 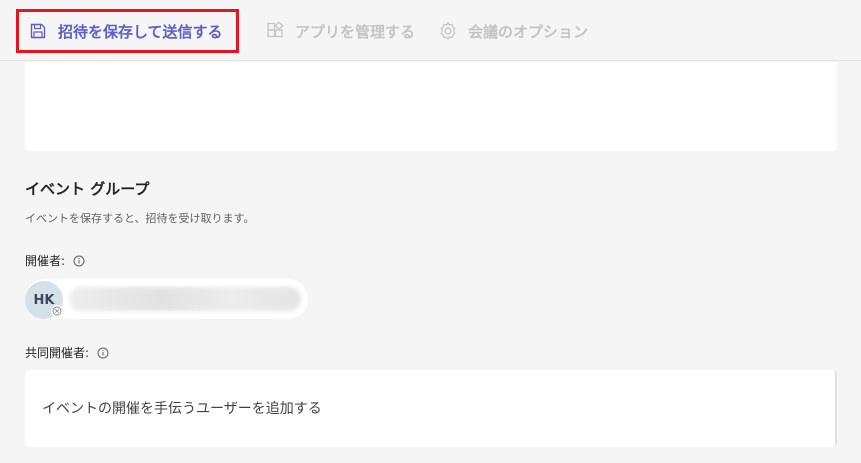 What do you see at coordinates (528, 31) in the screenshot?
I see `meeting-options-label: 会議のオプション` at bounding box center [528, 31].